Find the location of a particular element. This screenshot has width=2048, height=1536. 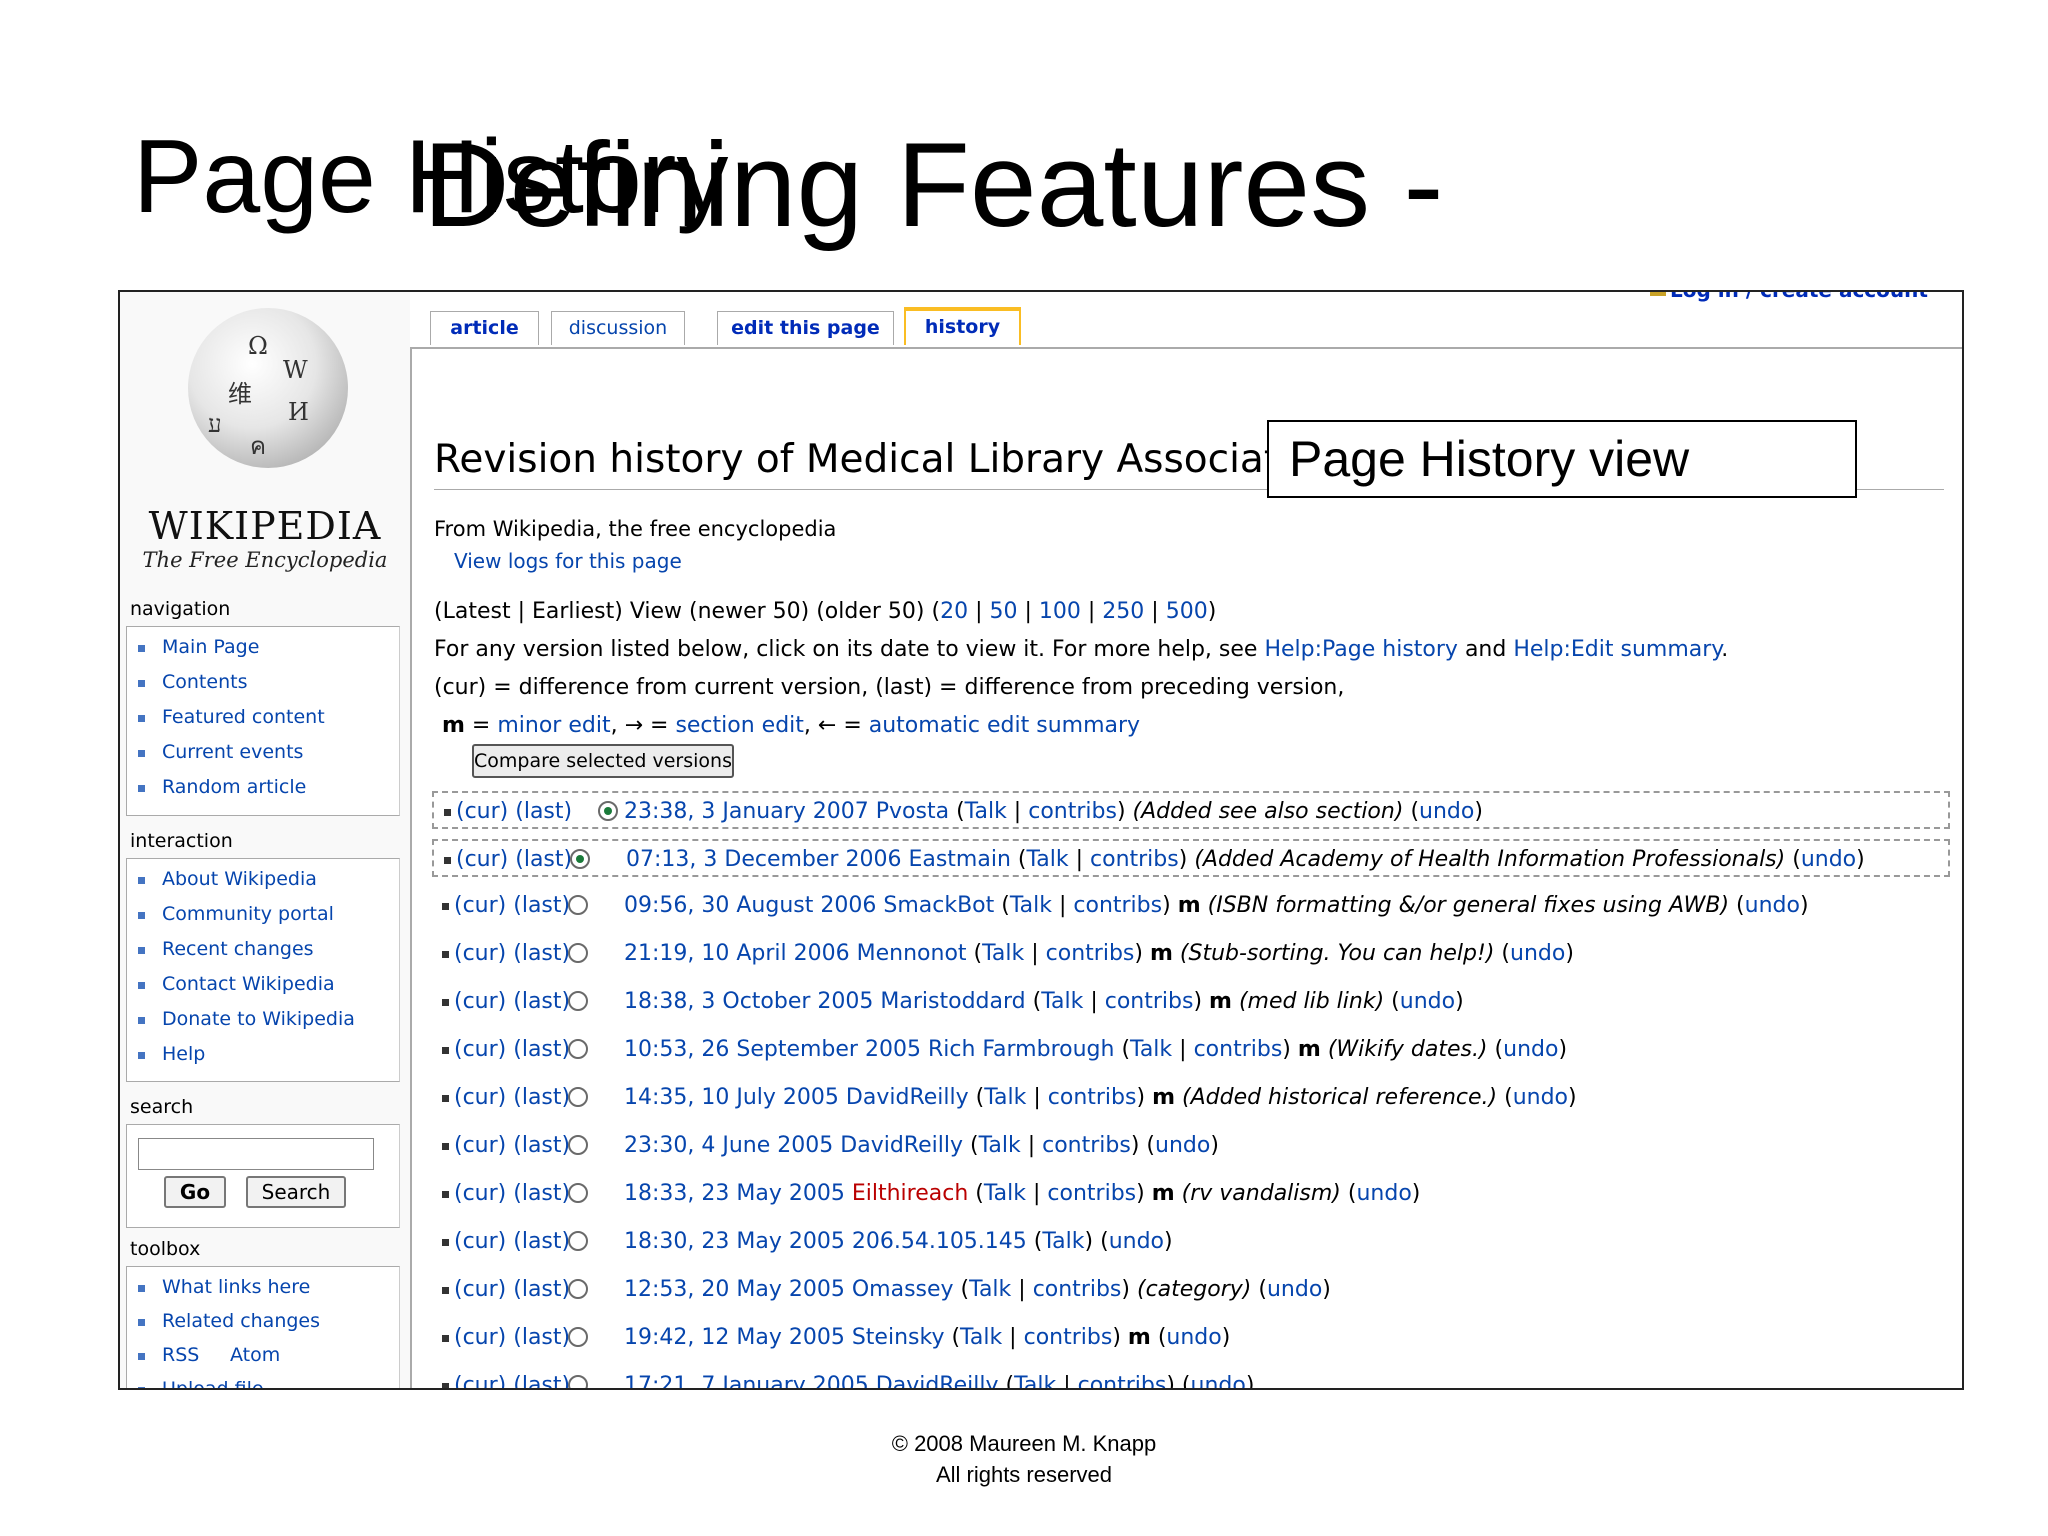

sidebar-link: Help is located at coordinates (183, 1054).